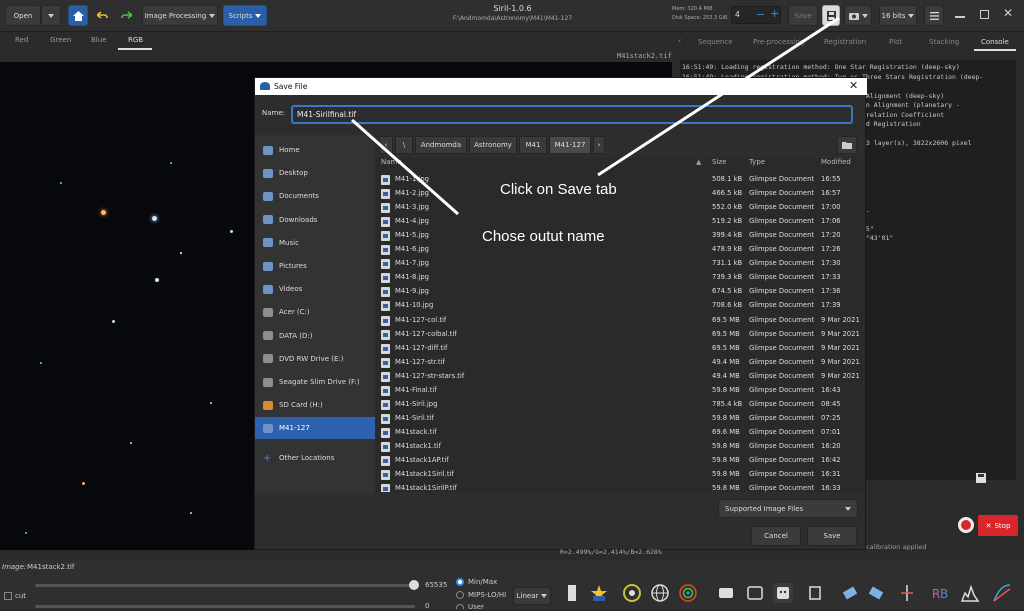  I want to click on image-label: Image:, so click(14, 567).